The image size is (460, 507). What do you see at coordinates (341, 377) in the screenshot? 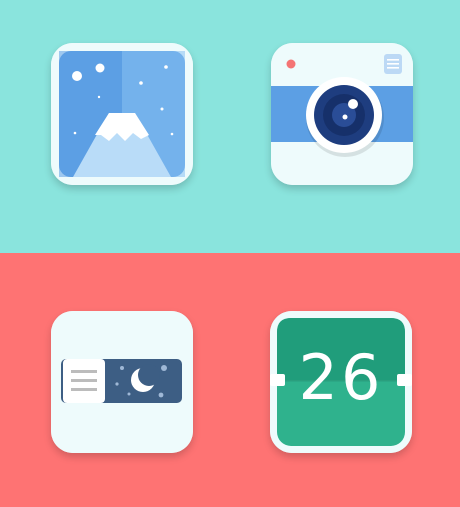
I see `calendar-day-number: 26` at bounding box center [341, 377].